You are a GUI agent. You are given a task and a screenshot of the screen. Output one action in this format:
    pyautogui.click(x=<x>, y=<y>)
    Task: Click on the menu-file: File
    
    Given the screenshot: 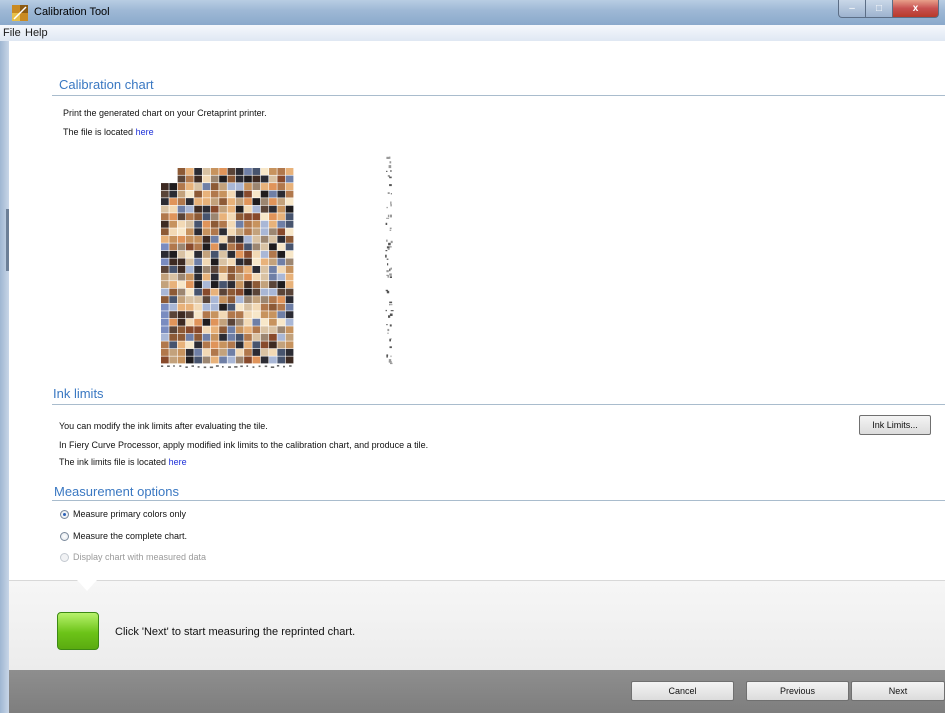 What is the action you would take?
    pyautogui.click(x=12, y=33)
    